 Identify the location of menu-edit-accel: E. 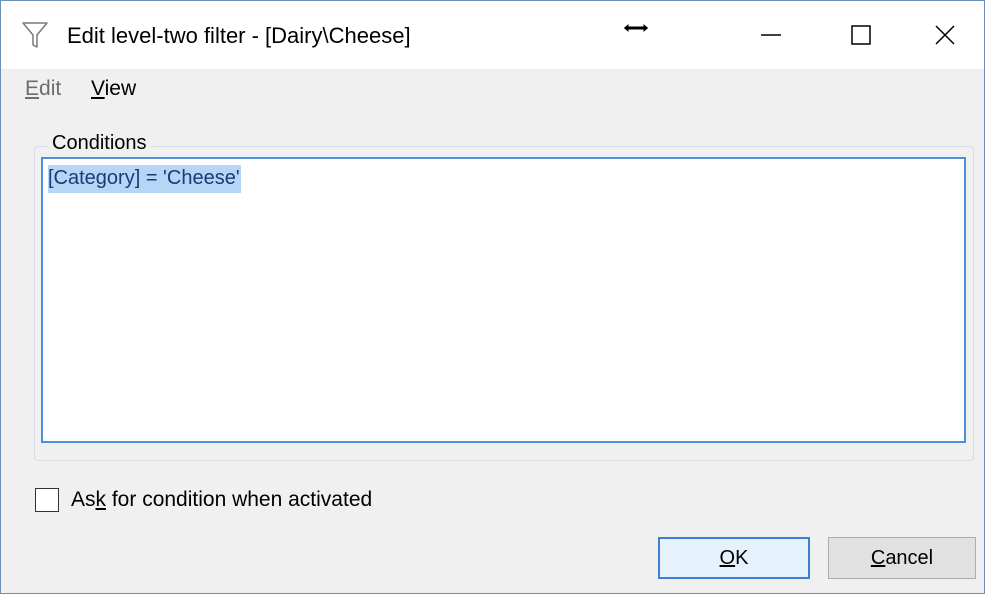
(32, 88).